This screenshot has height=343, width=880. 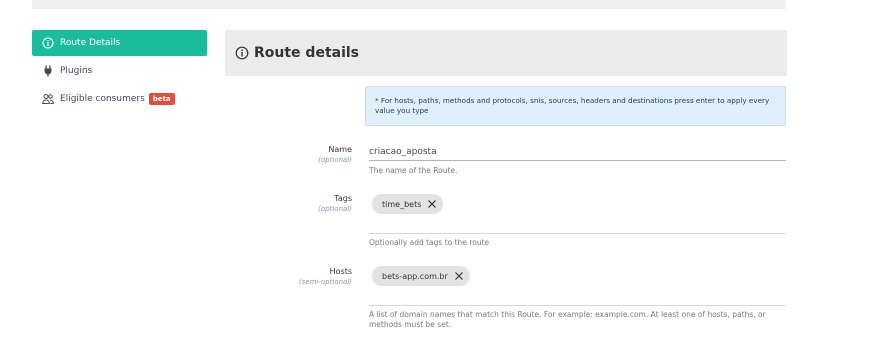 I want to click on name-input, so click(x=577, y=152).